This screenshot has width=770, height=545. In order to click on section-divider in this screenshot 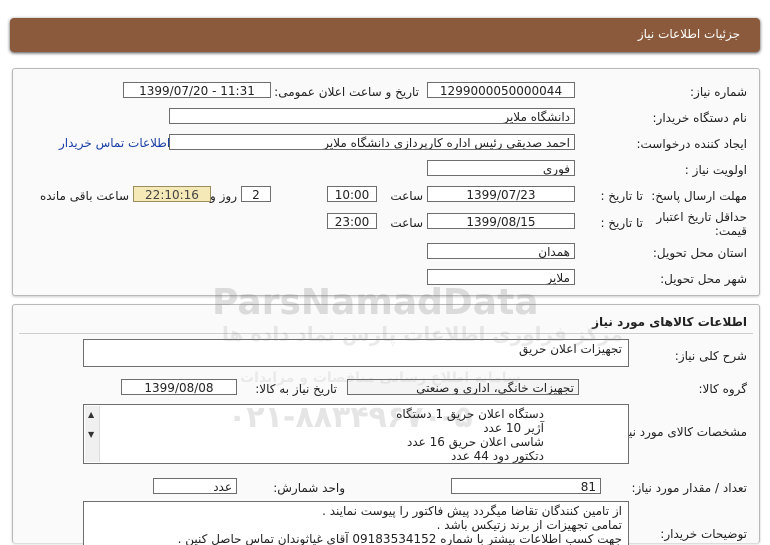, I will do `click(386, 333)`.